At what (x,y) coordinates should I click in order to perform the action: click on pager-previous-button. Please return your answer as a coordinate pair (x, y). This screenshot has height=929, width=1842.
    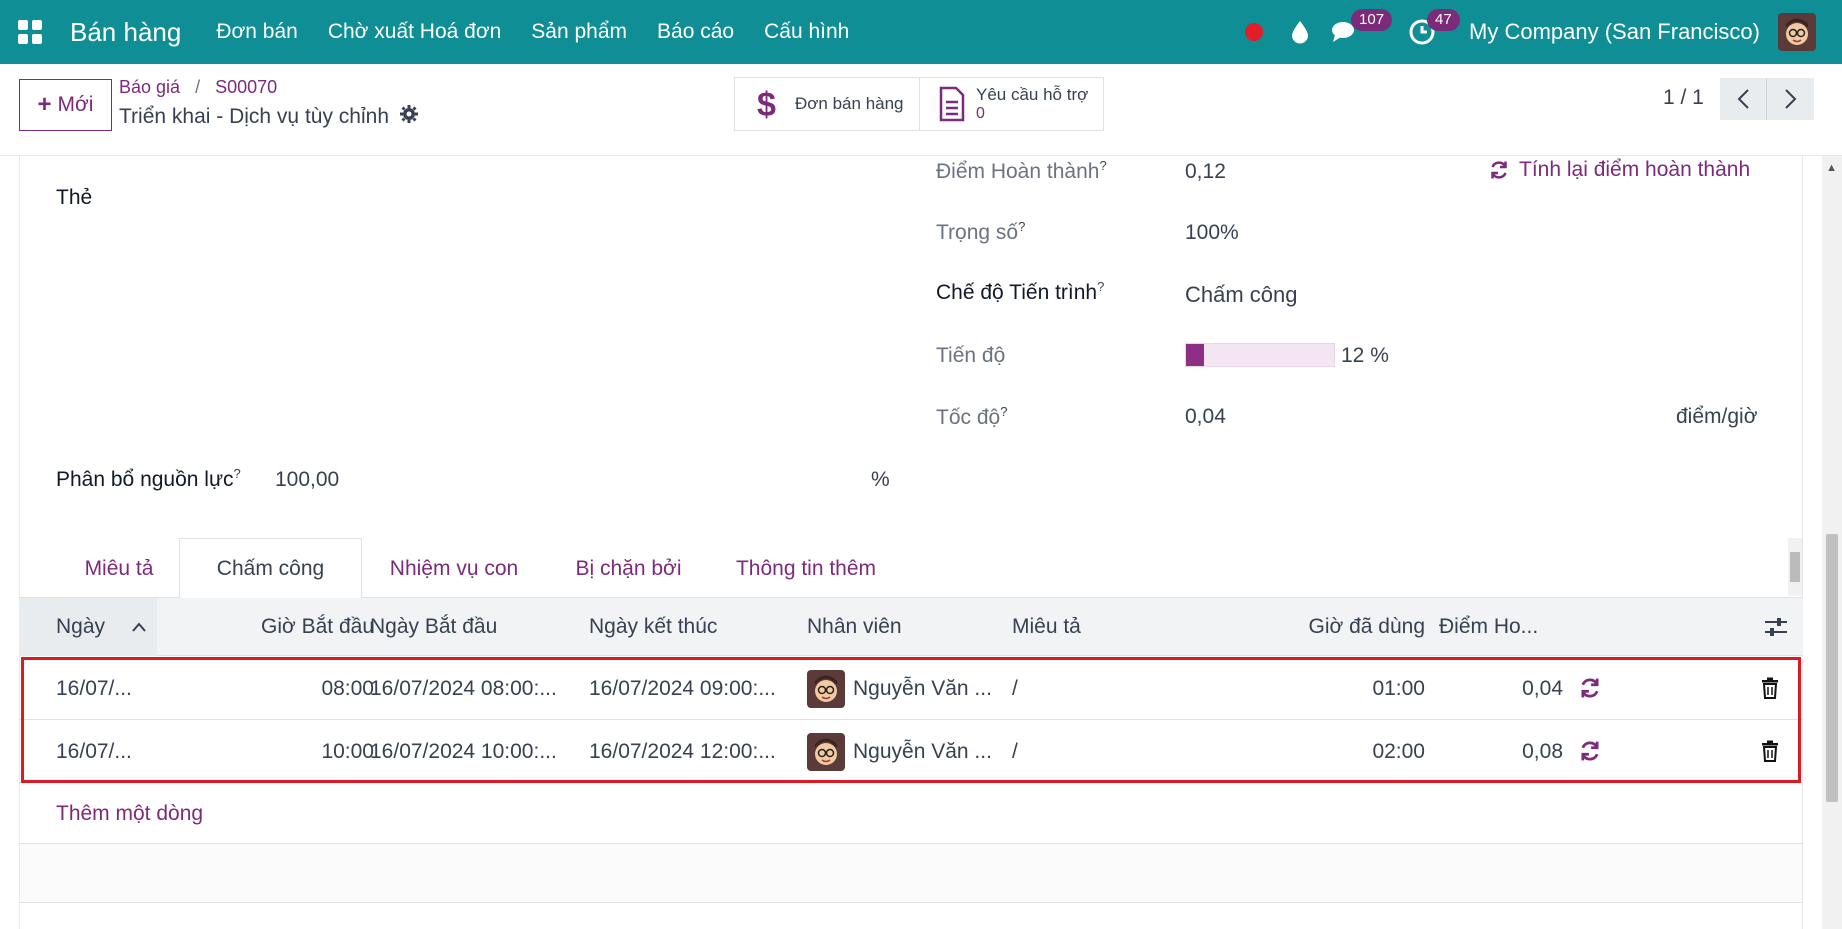
    Looking at the image, I should click on (1743, 99).